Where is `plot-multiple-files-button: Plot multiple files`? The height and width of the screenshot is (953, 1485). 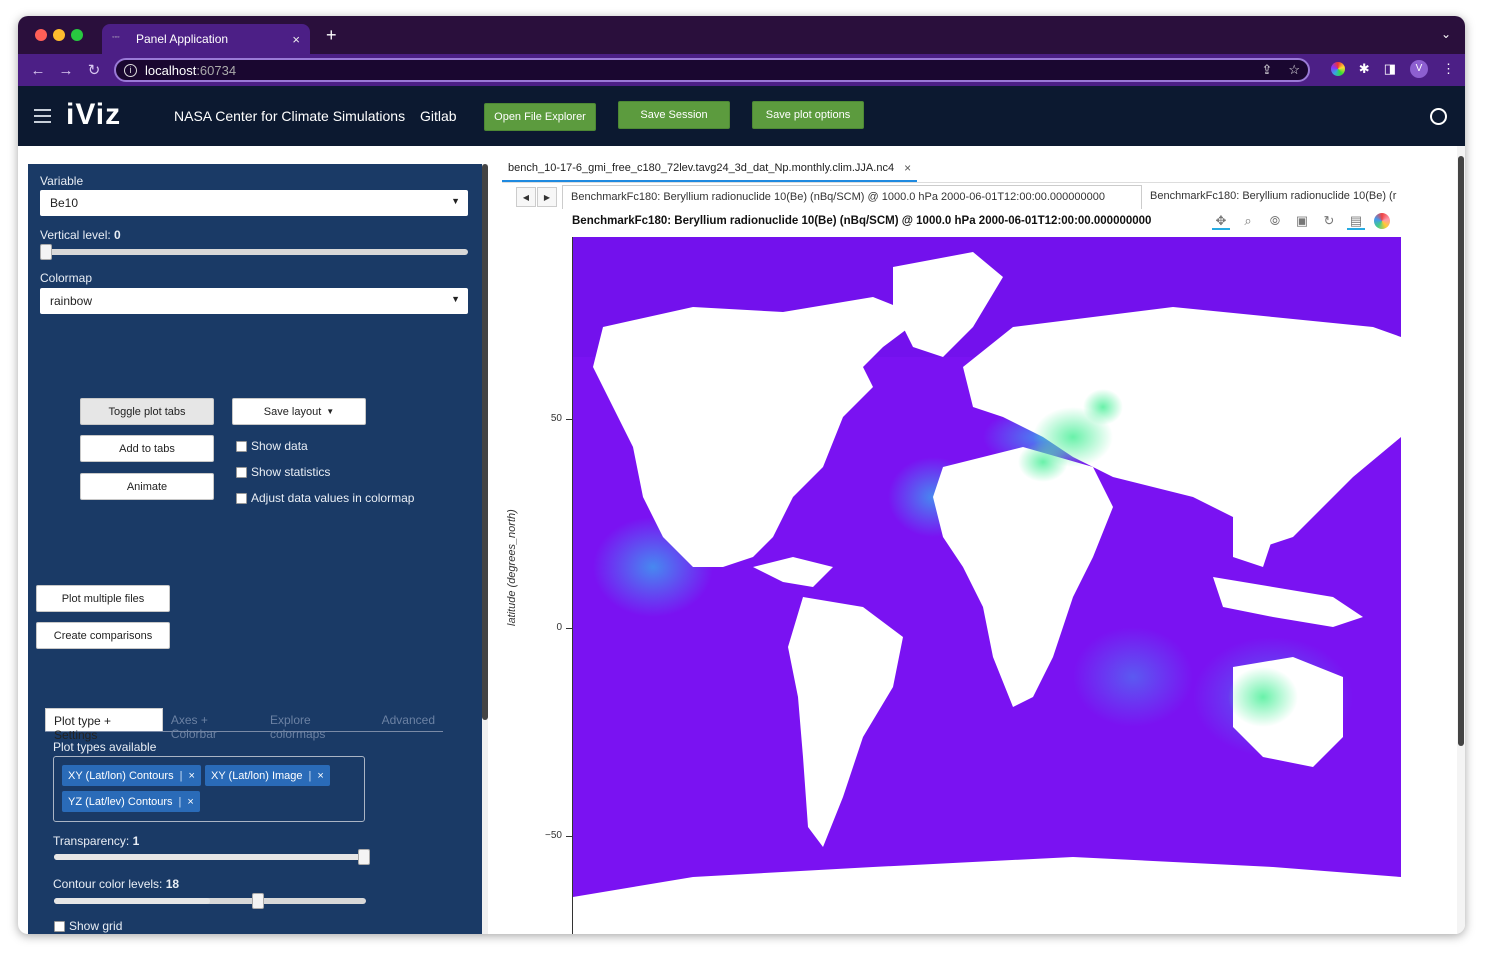 plot-multiple-files-button: Plot multiple files is located at coordinates (103, 598).